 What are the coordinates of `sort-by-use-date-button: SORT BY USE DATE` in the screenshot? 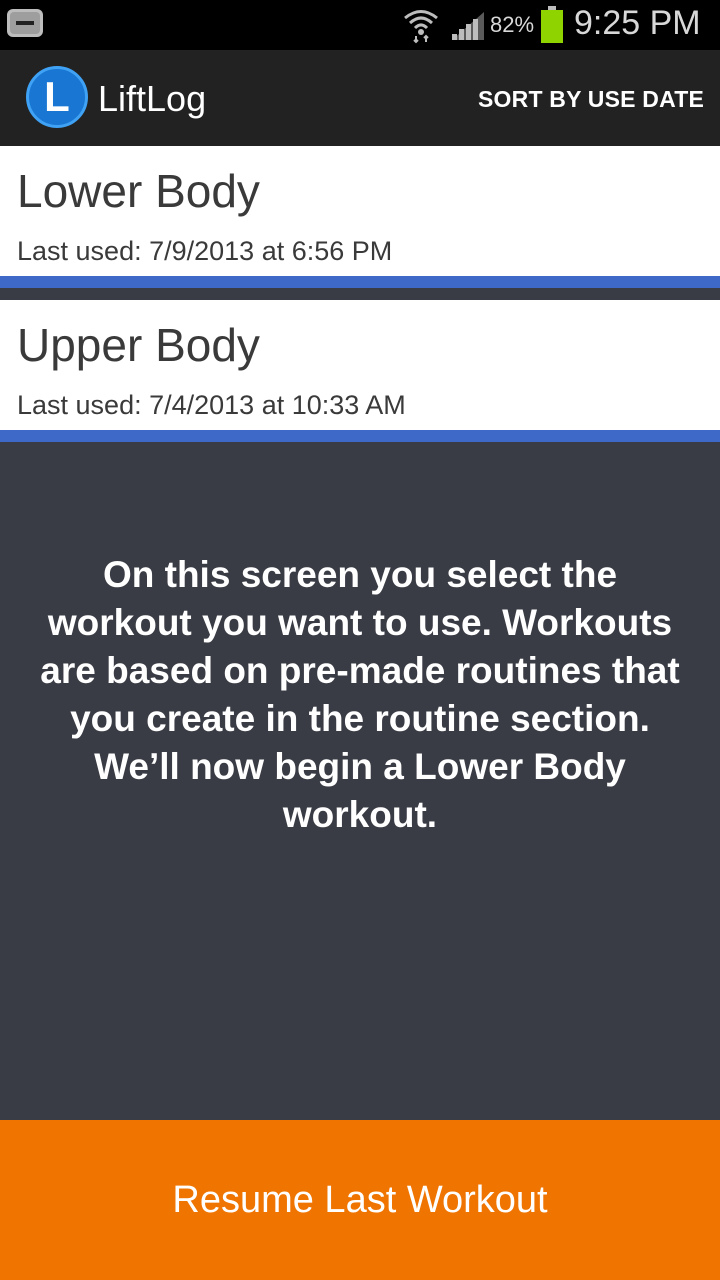 It's located at (591, 99).